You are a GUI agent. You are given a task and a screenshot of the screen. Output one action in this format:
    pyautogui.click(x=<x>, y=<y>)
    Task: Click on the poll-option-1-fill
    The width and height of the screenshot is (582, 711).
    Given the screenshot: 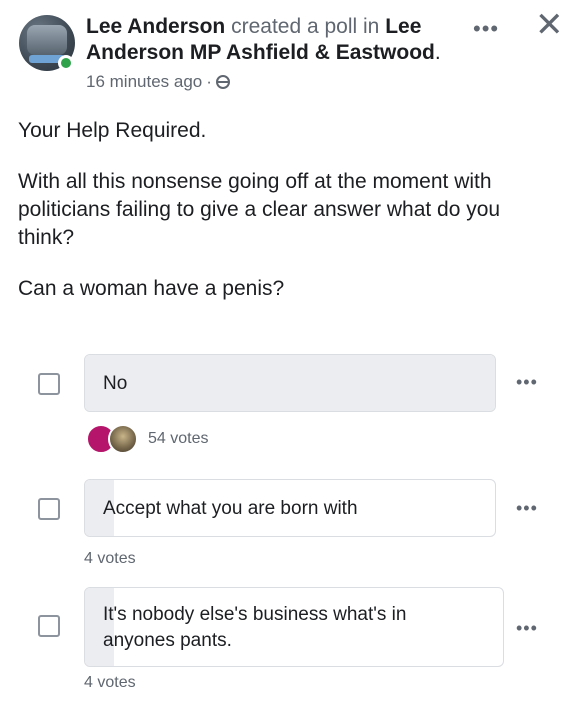 What is the action you would take?
    pyautogui.click(x=290, y=383)
    